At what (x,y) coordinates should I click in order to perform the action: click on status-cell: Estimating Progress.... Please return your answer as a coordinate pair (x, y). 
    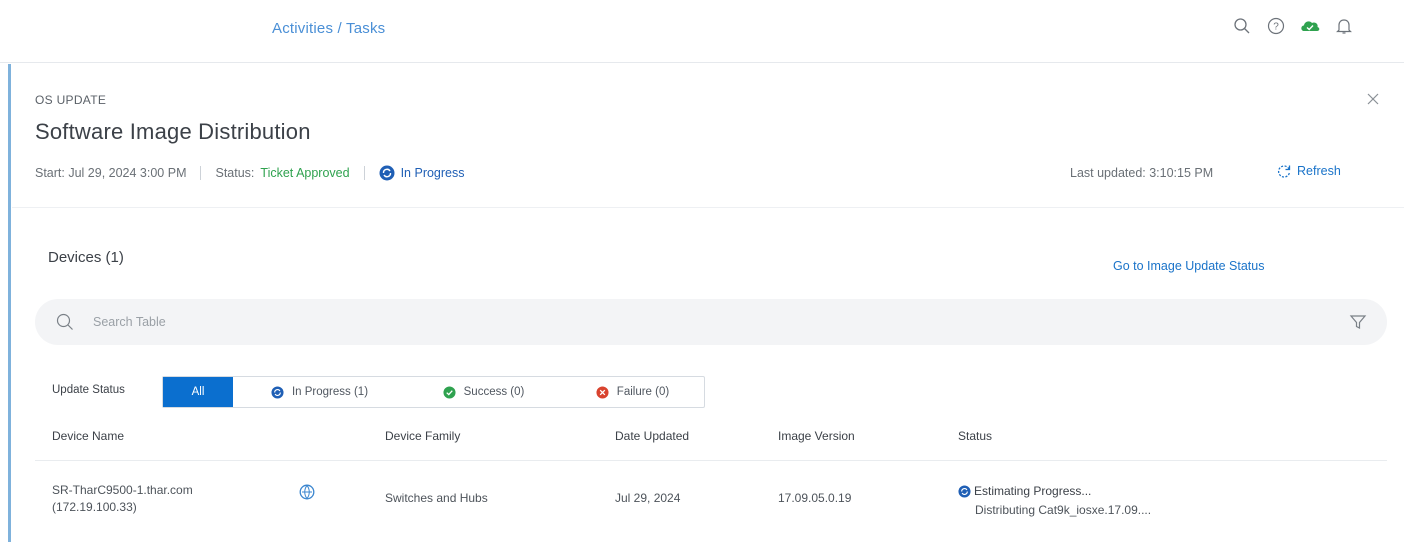
    Looking at the image, I should click on (1024, 491).